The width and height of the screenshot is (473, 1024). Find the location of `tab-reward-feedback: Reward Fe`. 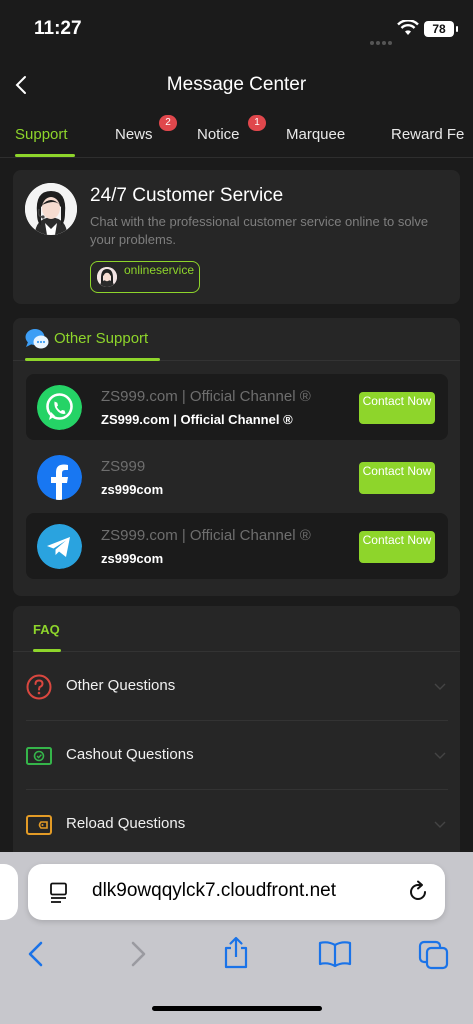

tab-reward-feedback: Reward Fe is located at coordinates (427, 134).